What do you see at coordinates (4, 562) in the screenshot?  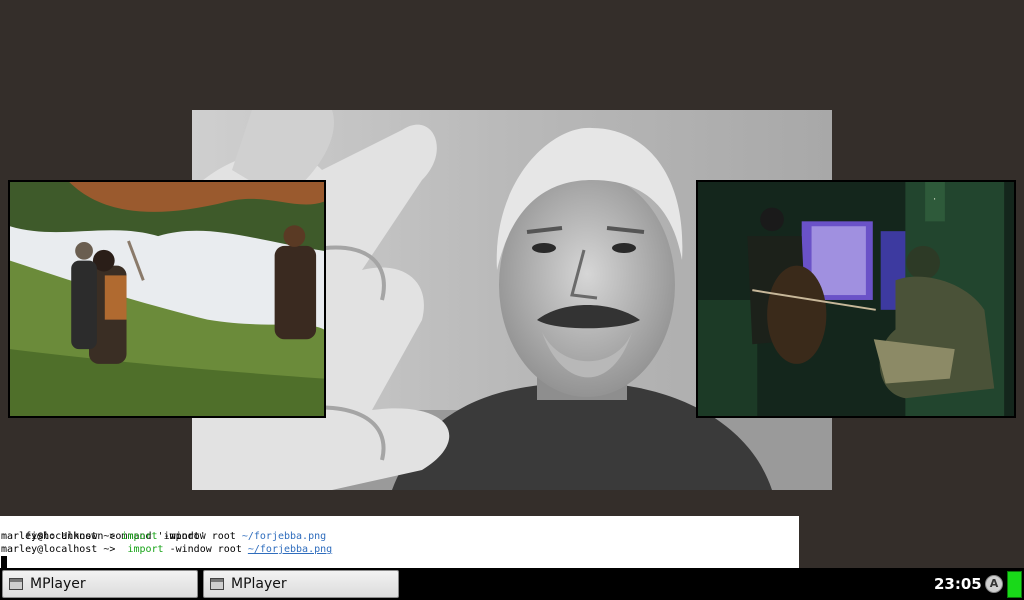 I see `terminal-cursor` at bounding box center [4, 562].